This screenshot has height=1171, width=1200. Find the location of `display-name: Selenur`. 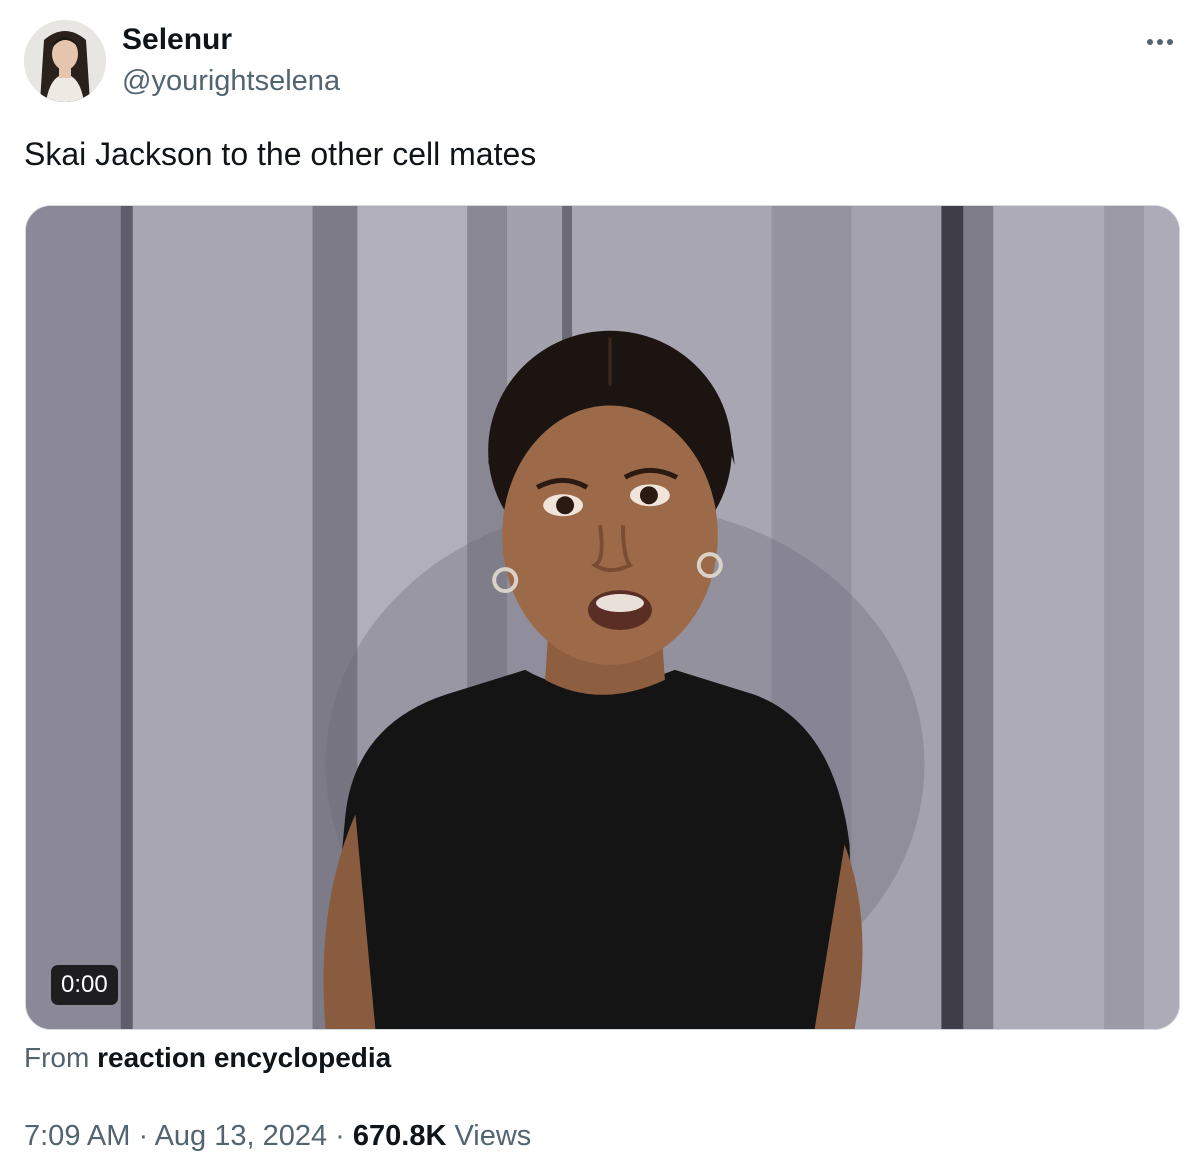

display-name: Selenur is located at coordinates (177, 40).